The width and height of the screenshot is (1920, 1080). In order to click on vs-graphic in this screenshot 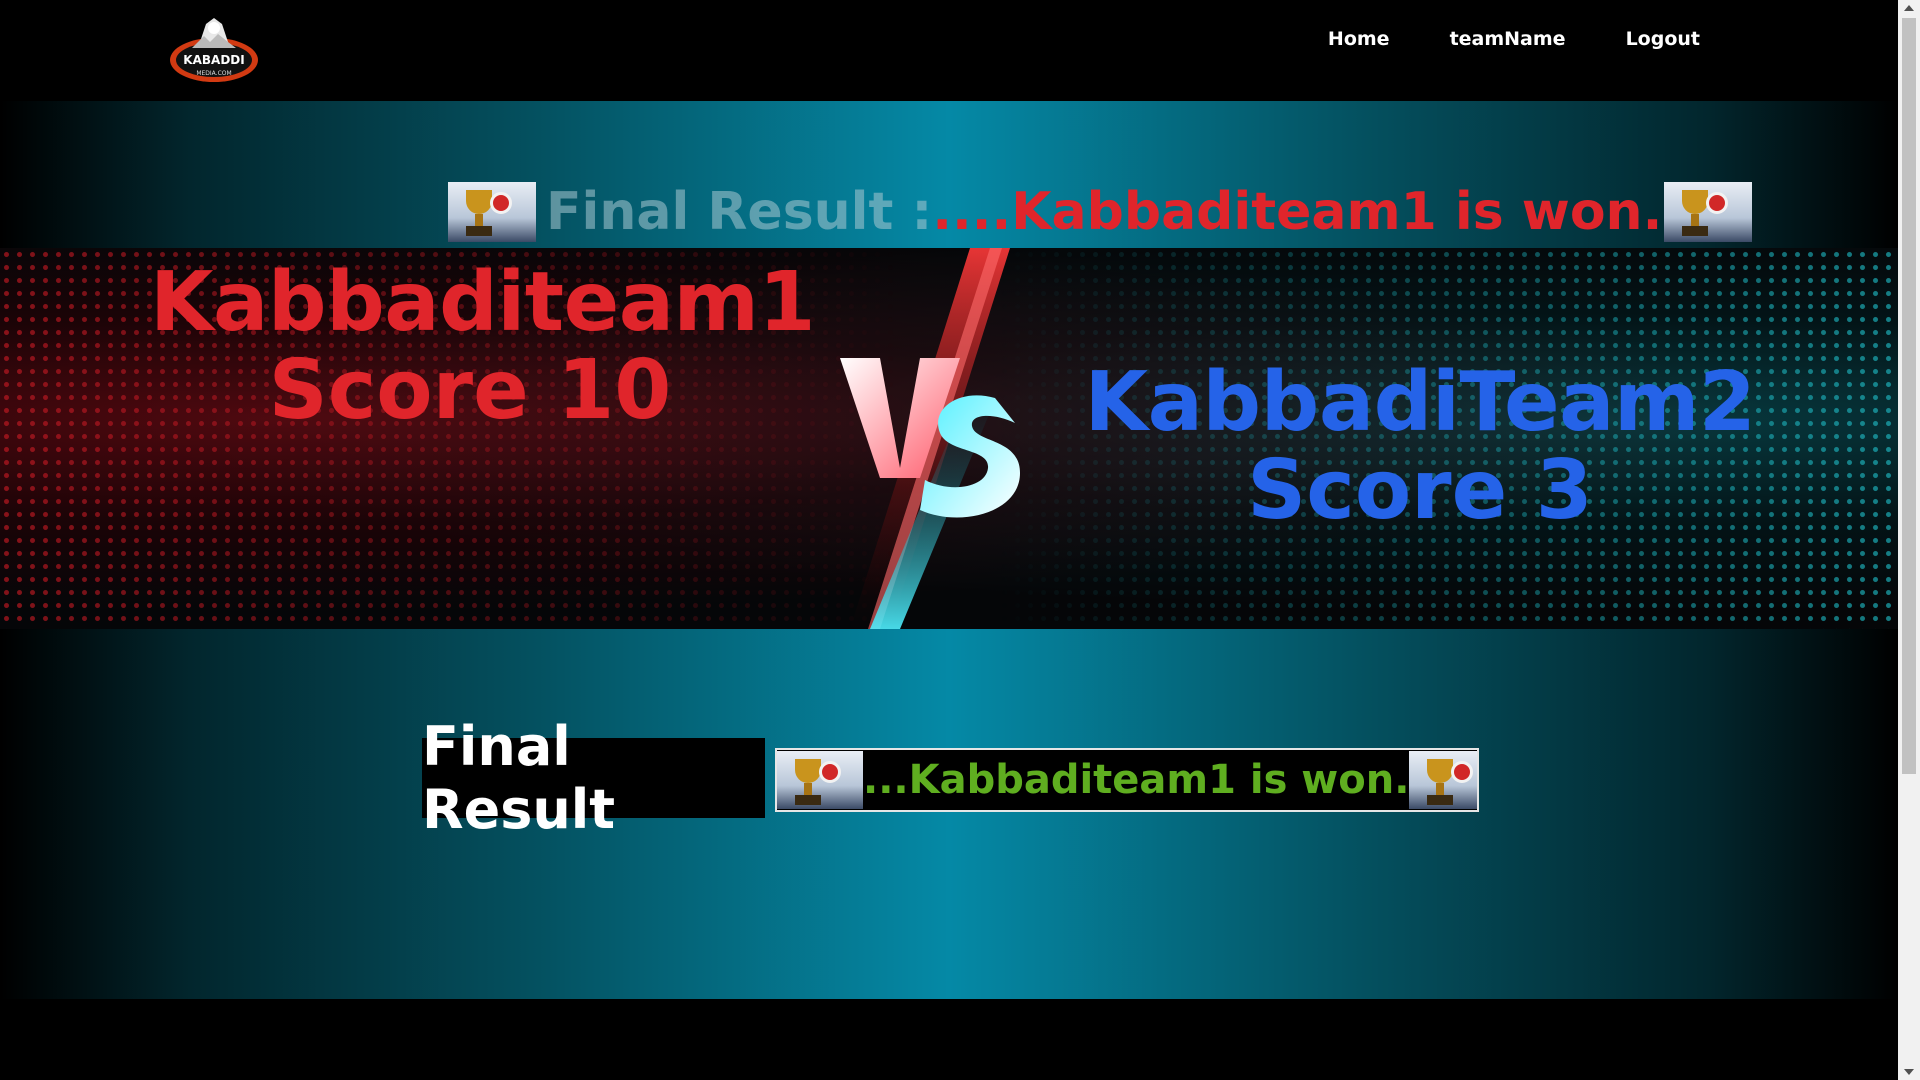, I will do `click(930, 438)`.